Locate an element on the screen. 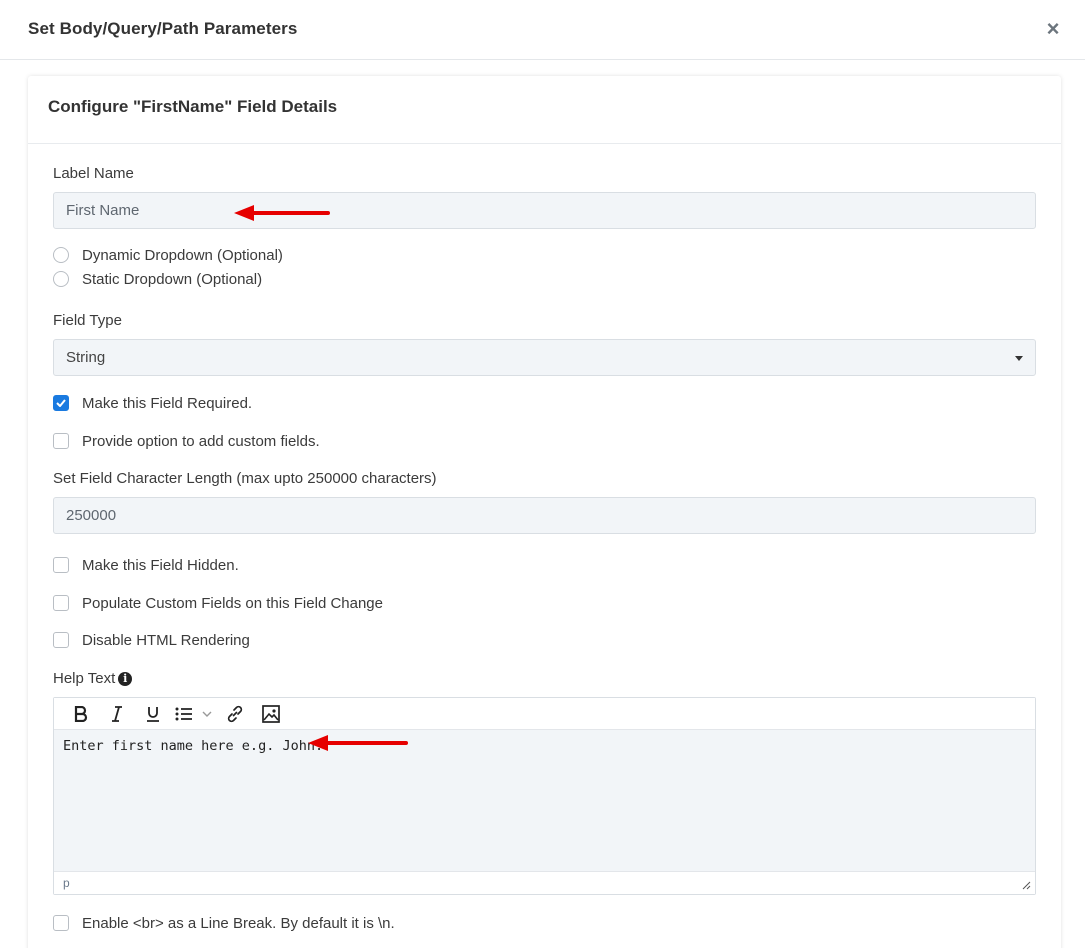 The width and height of the screenshot is (1085, 948). field-type-value: String is located at coordinates (86, 357).